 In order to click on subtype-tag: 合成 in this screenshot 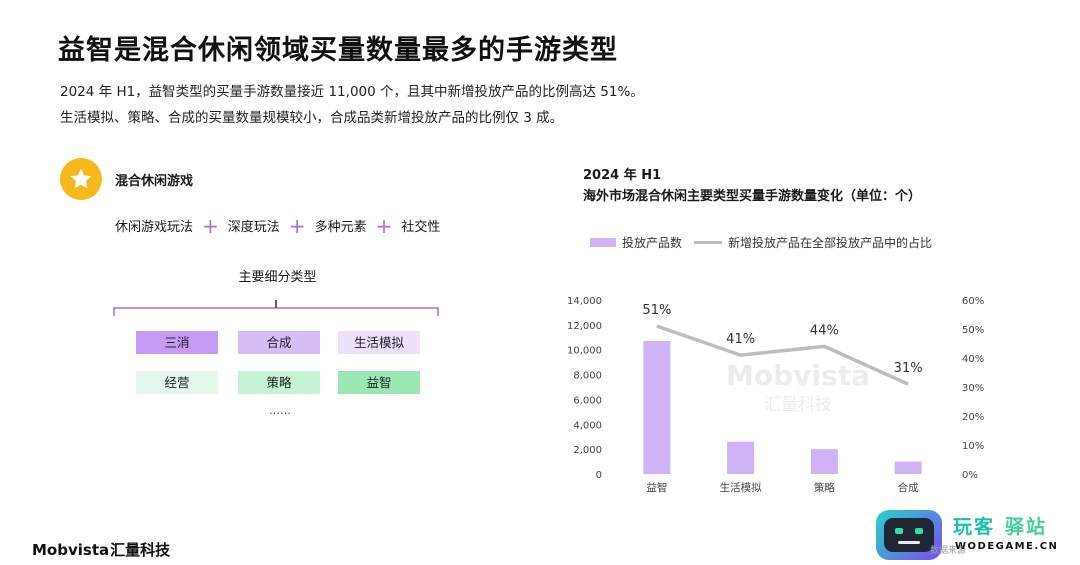, I will do `click(279, 342)`.